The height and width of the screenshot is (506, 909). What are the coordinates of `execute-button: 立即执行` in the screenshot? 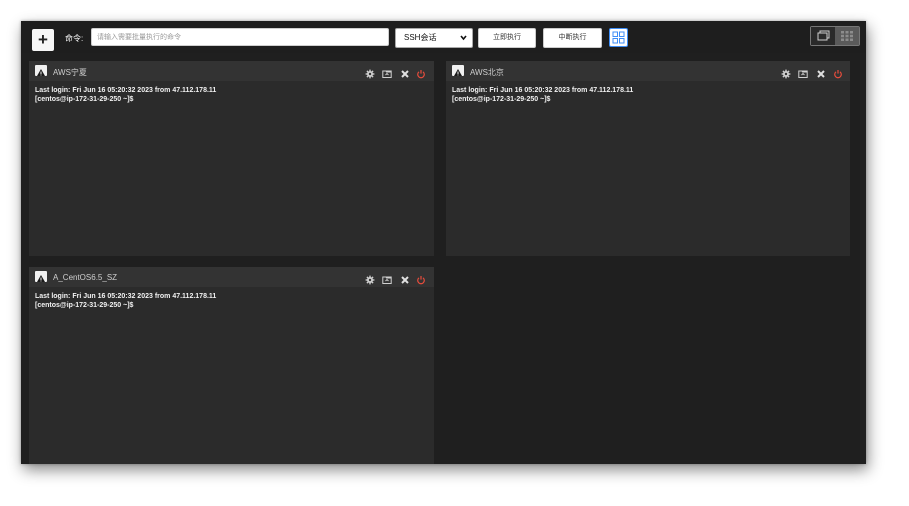 It's located at (507, 38).